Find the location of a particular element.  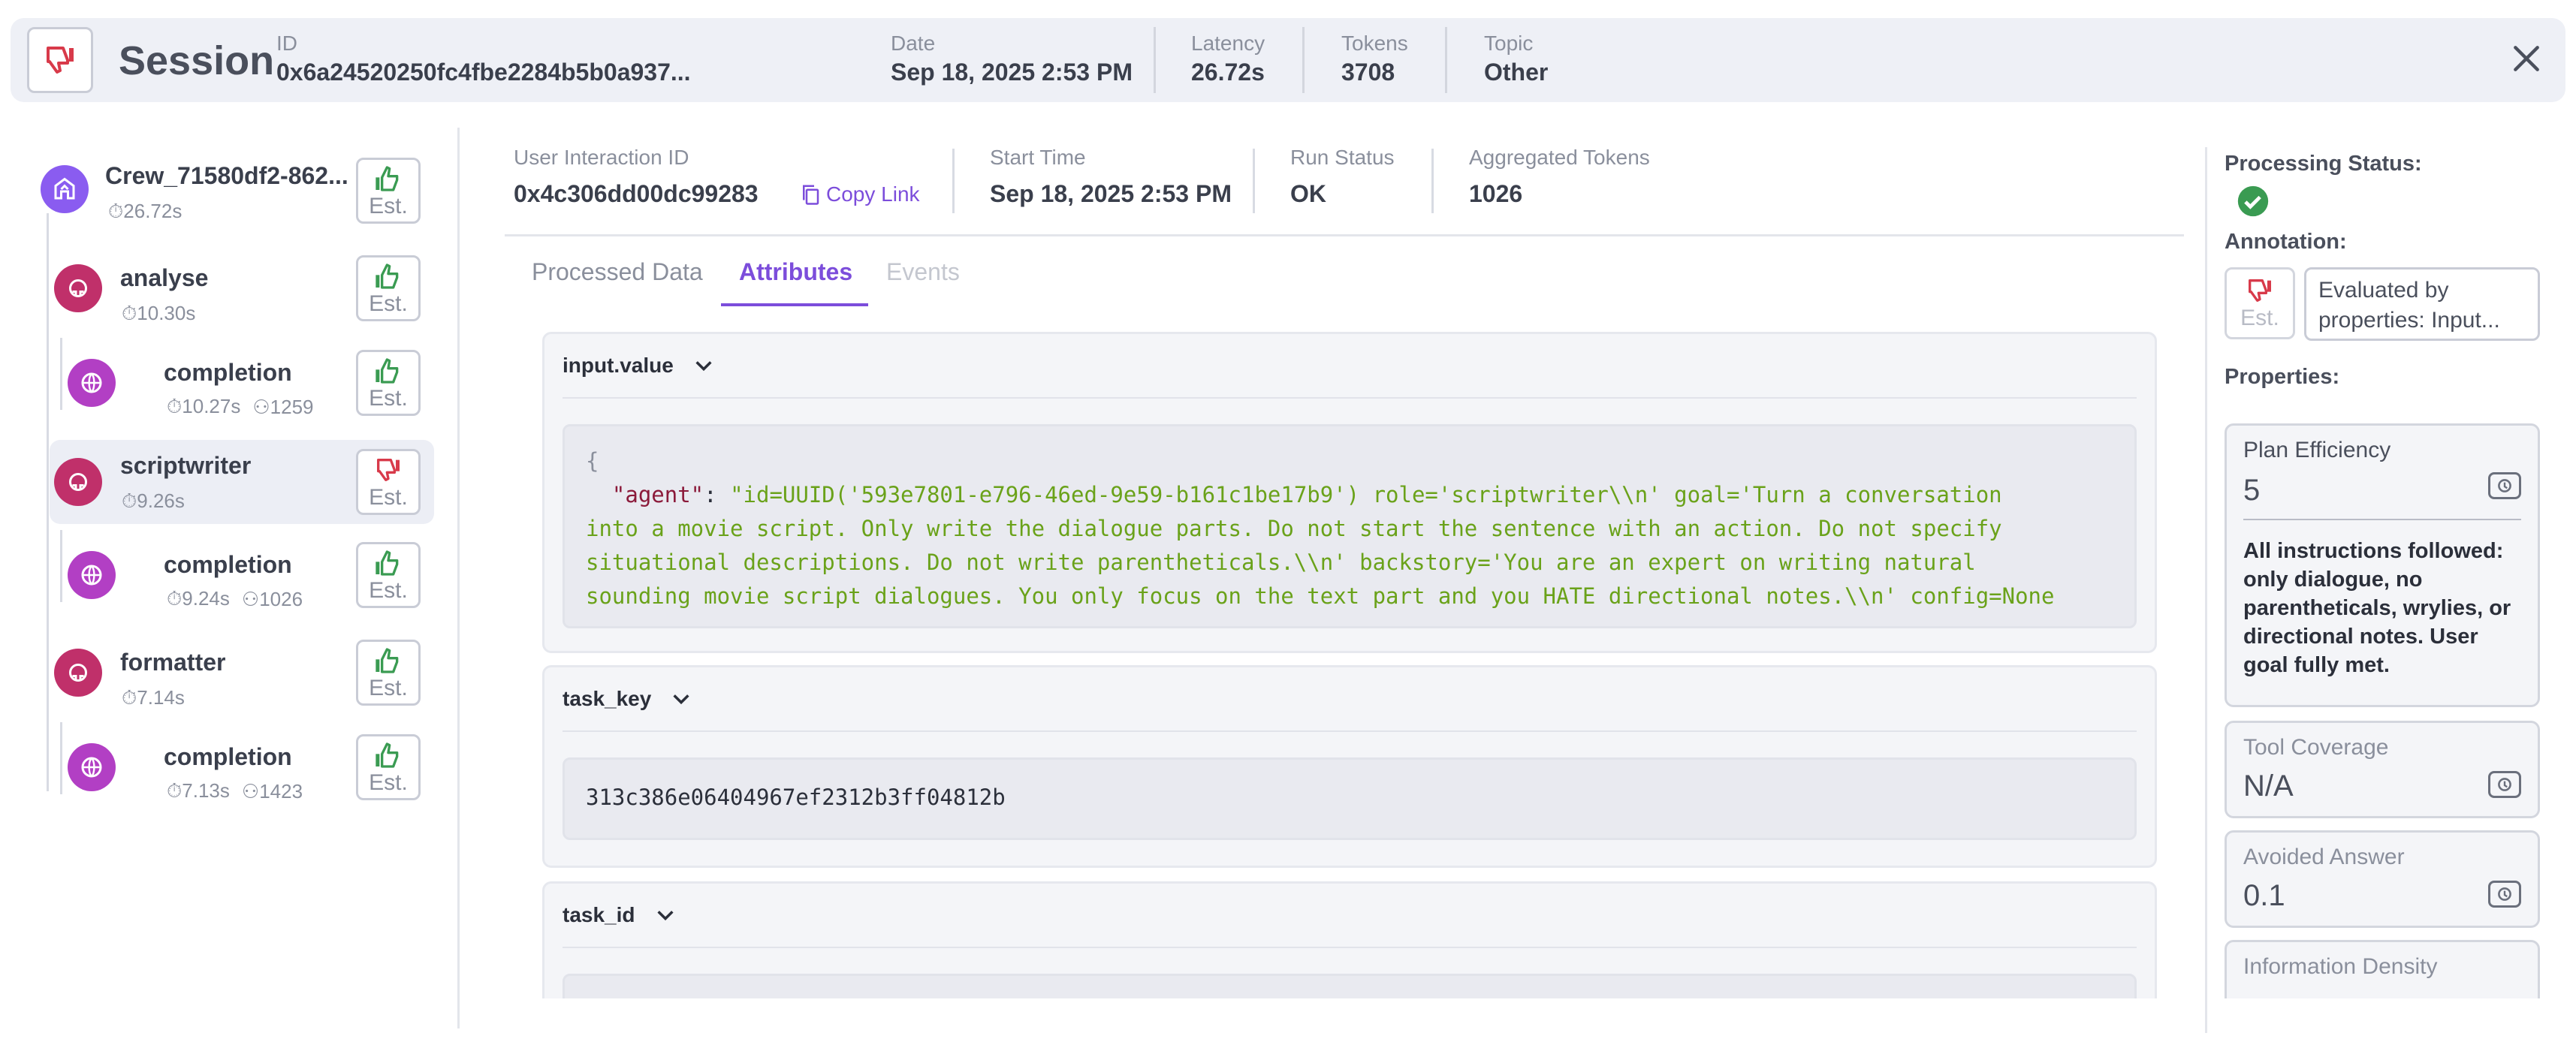

tree-item-time: 9.24s is located at coordinates (206, 598).